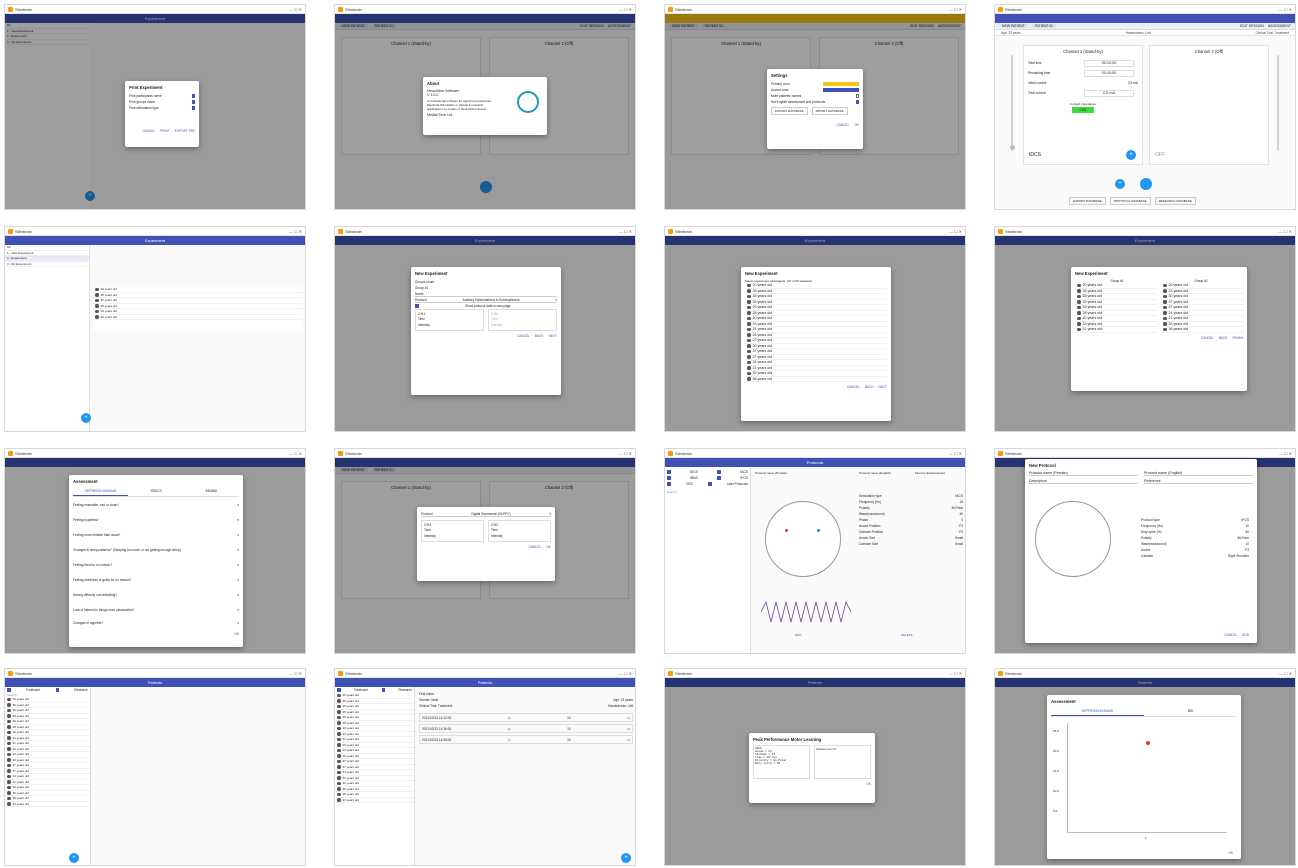 The height and width of the screenshot is (868, 1298). Describe the element at coordinates (165, 131) in the screenshot. I see `print-button: PRINT` at that location.